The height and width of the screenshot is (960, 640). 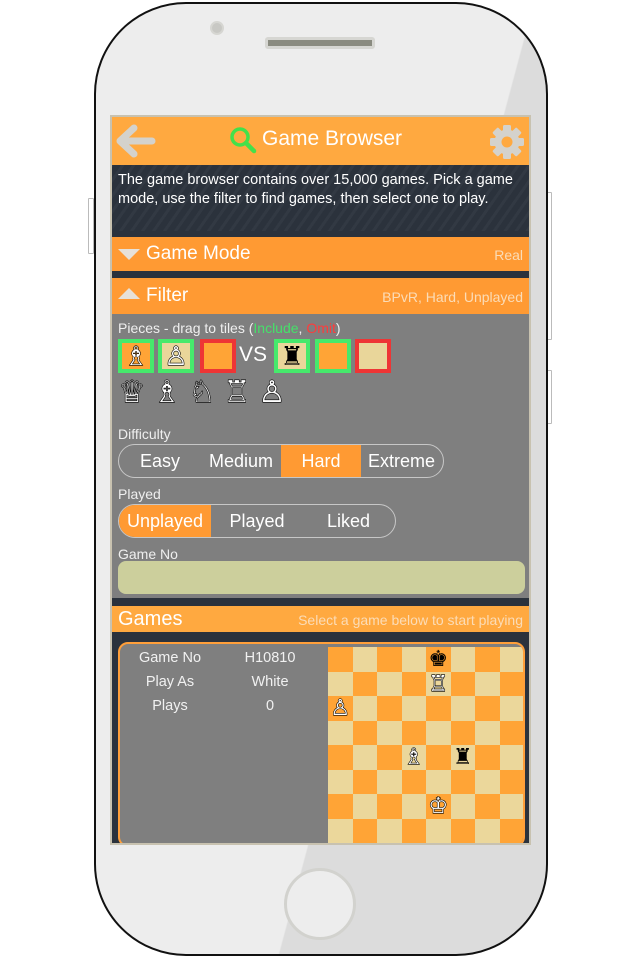 What do you see at coordinates (438, 658) in the screenshot?
I see `black-king-icon: ♚` at bounding box center [438, 658].